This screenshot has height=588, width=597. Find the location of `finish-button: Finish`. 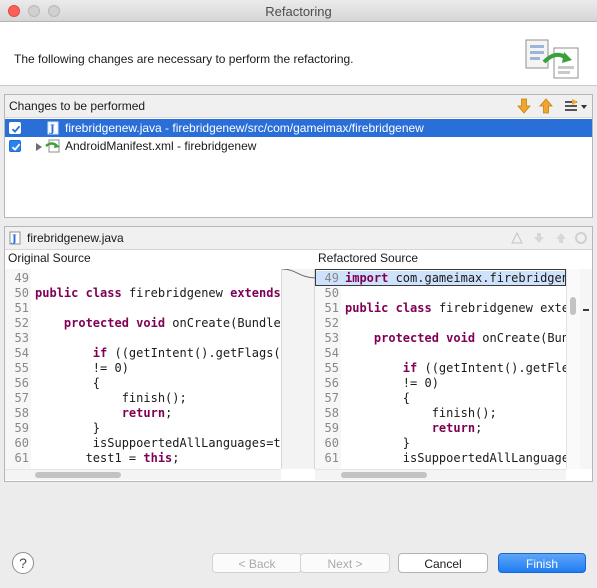

finish-button: Finish is located at coordinates (542, 563).